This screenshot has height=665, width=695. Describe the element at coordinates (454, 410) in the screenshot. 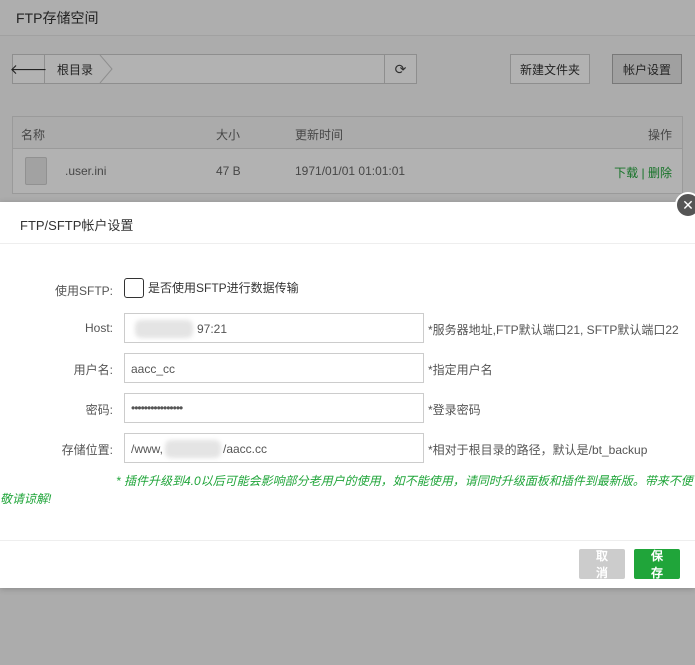

I see `password-hint: *登录密码` at that location.